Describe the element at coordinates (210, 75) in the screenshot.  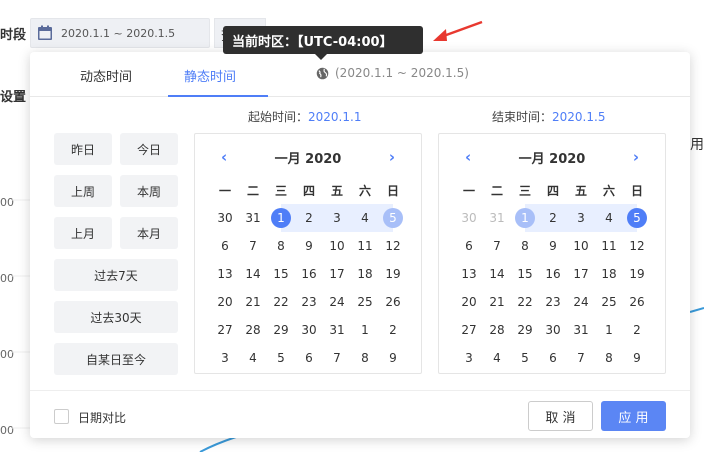
I see `tab-static-time: 静态时间` at that location.